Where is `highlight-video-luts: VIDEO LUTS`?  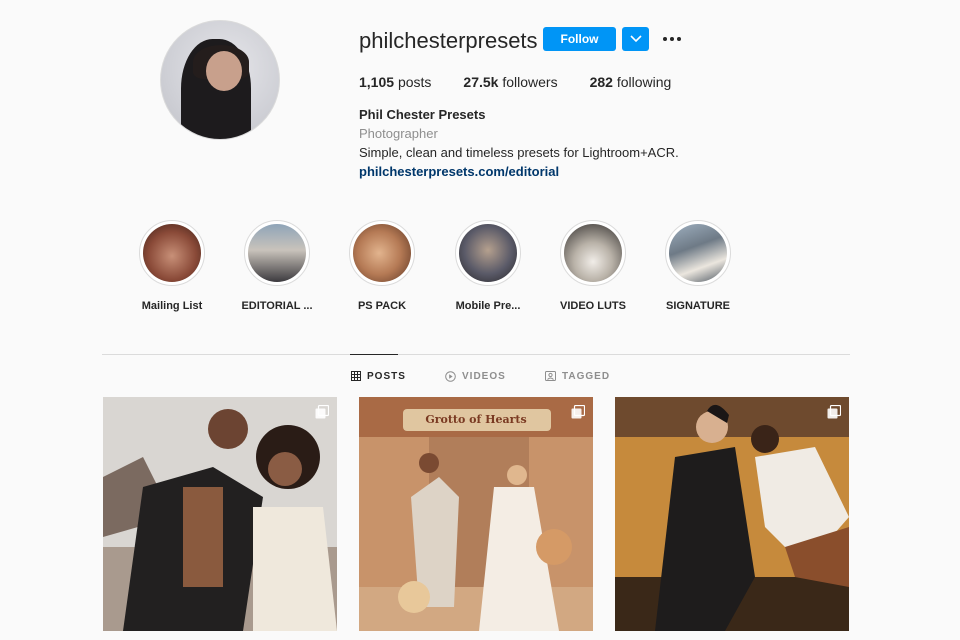
highlight-video-luts: VIDEO LUTS is located at coordinates (593, 266).